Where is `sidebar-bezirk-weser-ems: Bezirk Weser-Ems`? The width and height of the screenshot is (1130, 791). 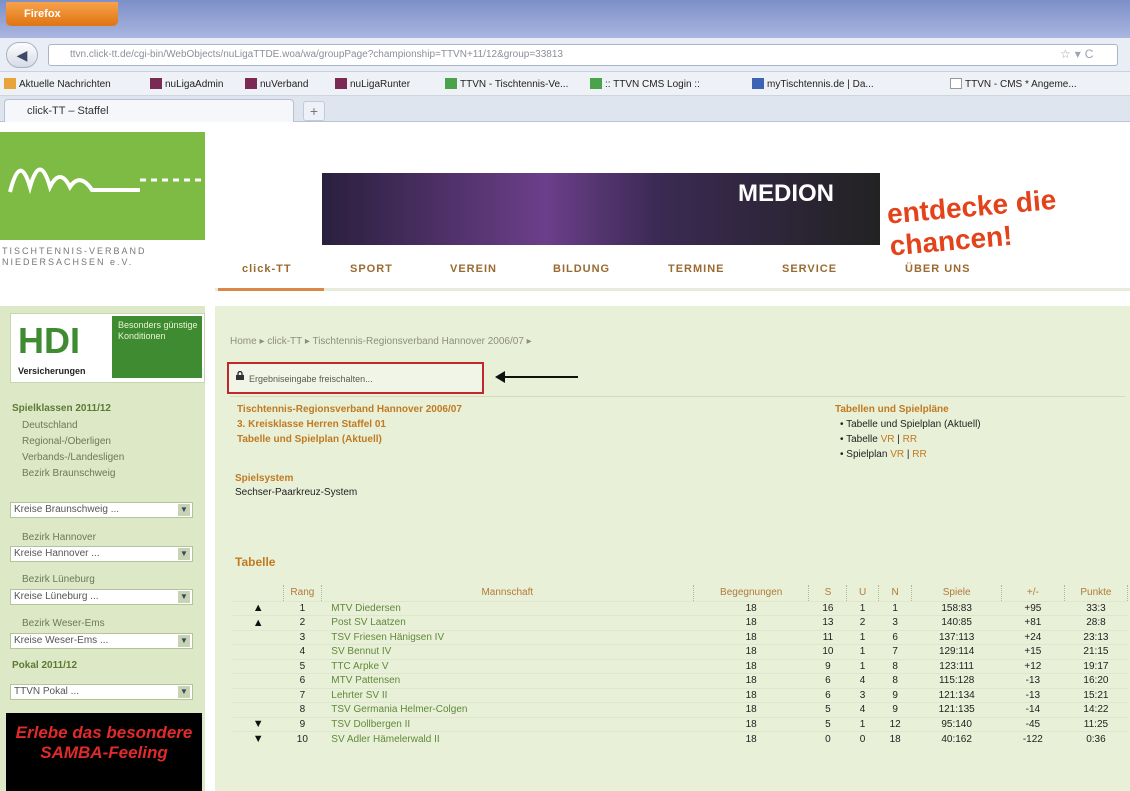 sidebar-bezirk-weser-ems: Bezirk Weser-Ems is located at coordinates (63, 623).